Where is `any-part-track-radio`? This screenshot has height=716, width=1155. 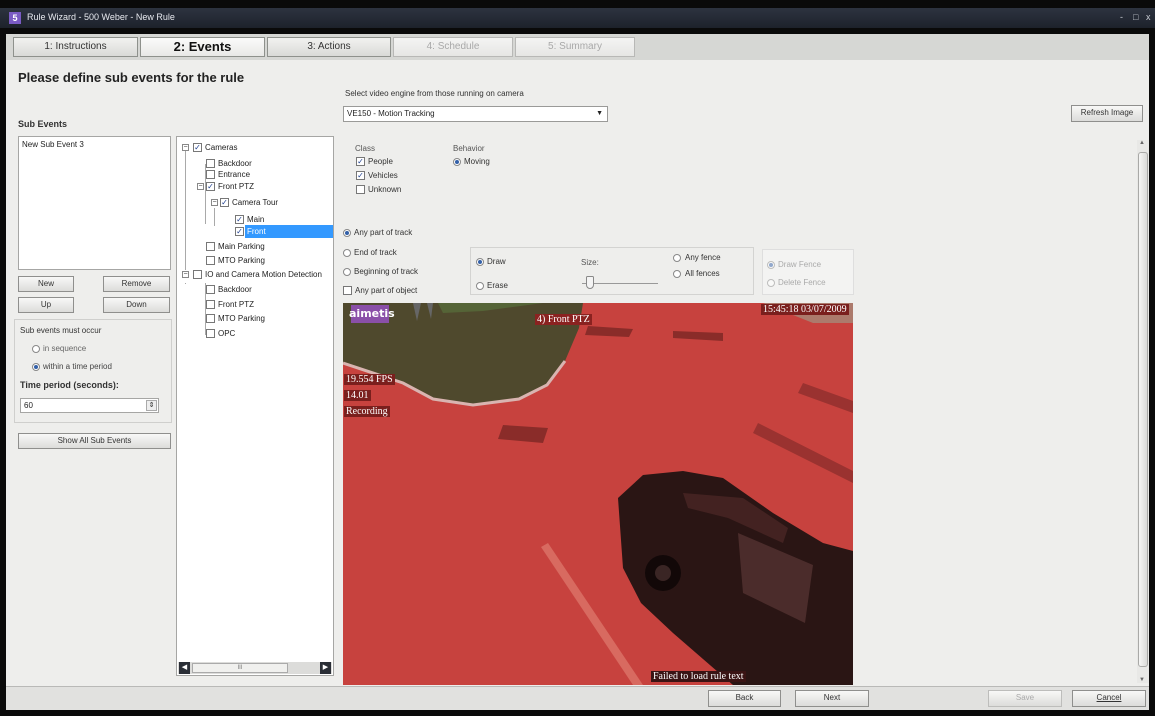
any-part-track-radio is located at coordinates (347, 233).